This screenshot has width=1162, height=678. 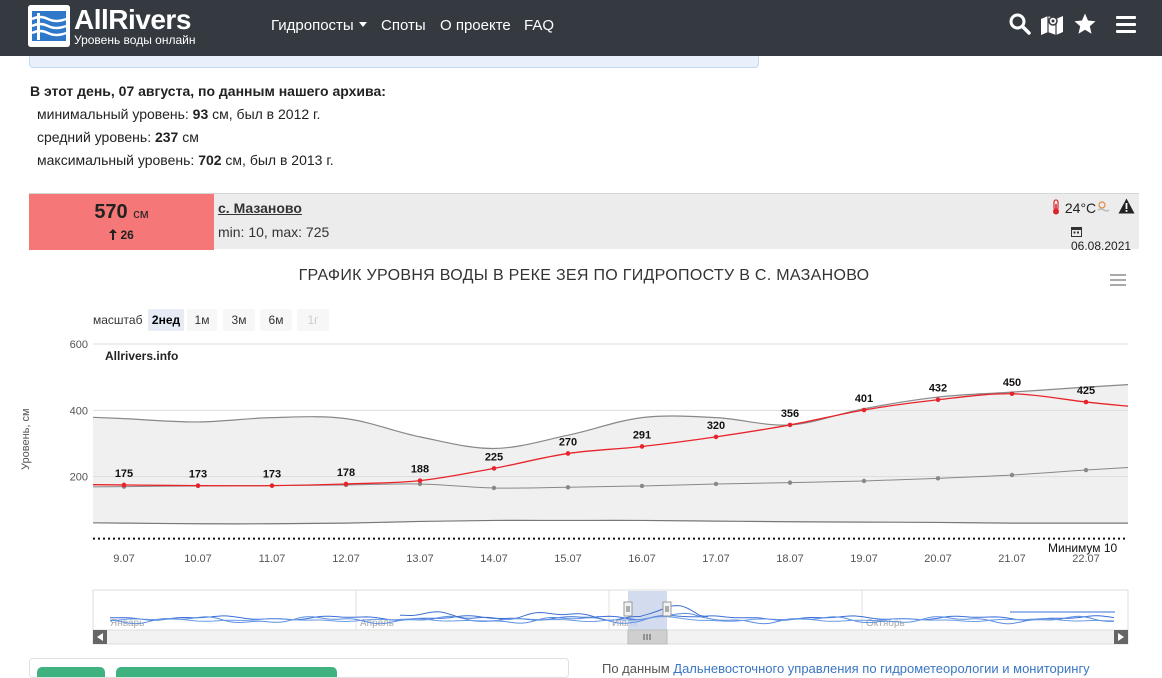 I want to click on source-prefix: По данным, so click(x=638, y=668).